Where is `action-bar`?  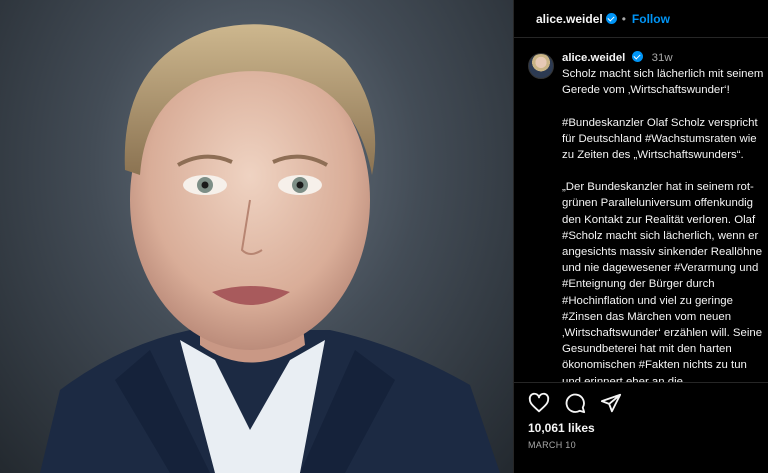
action-bar is located at coordinates (575, 403).